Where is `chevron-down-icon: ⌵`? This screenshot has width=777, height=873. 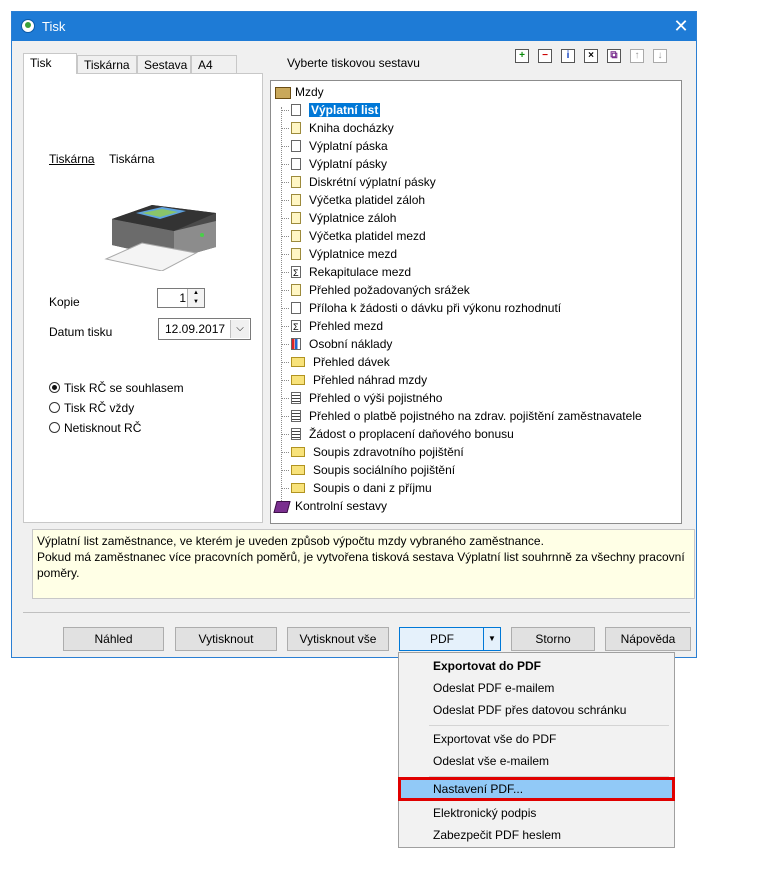
chevron-down-icon: ⌵ is located at coordinates (239, 329).